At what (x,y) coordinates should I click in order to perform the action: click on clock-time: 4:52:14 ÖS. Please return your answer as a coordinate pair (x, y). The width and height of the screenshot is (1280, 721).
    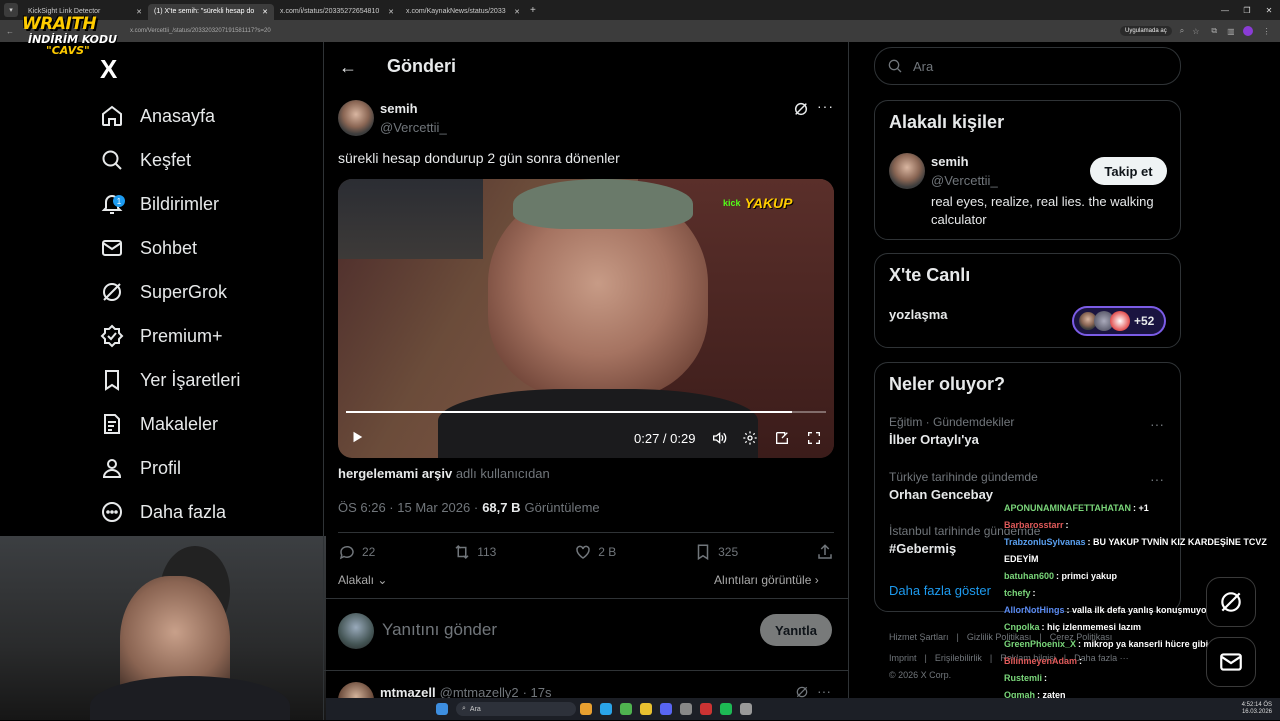
    Looking at the image, I should click on (1256, 705).